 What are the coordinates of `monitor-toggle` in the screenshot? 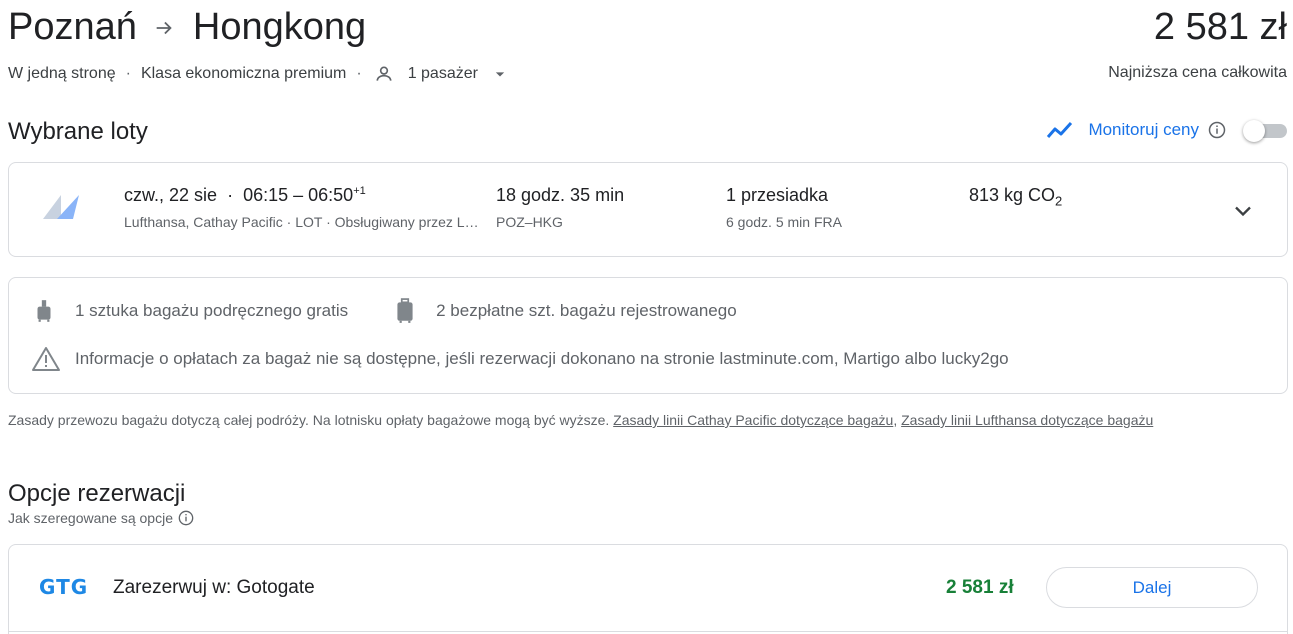 It's located at (1265, 130).